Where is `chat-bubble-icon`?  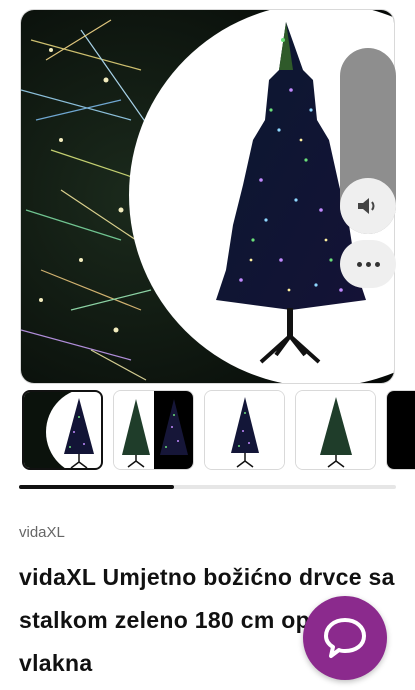
chat-bubble-icon is located at coordinates (345, 638).